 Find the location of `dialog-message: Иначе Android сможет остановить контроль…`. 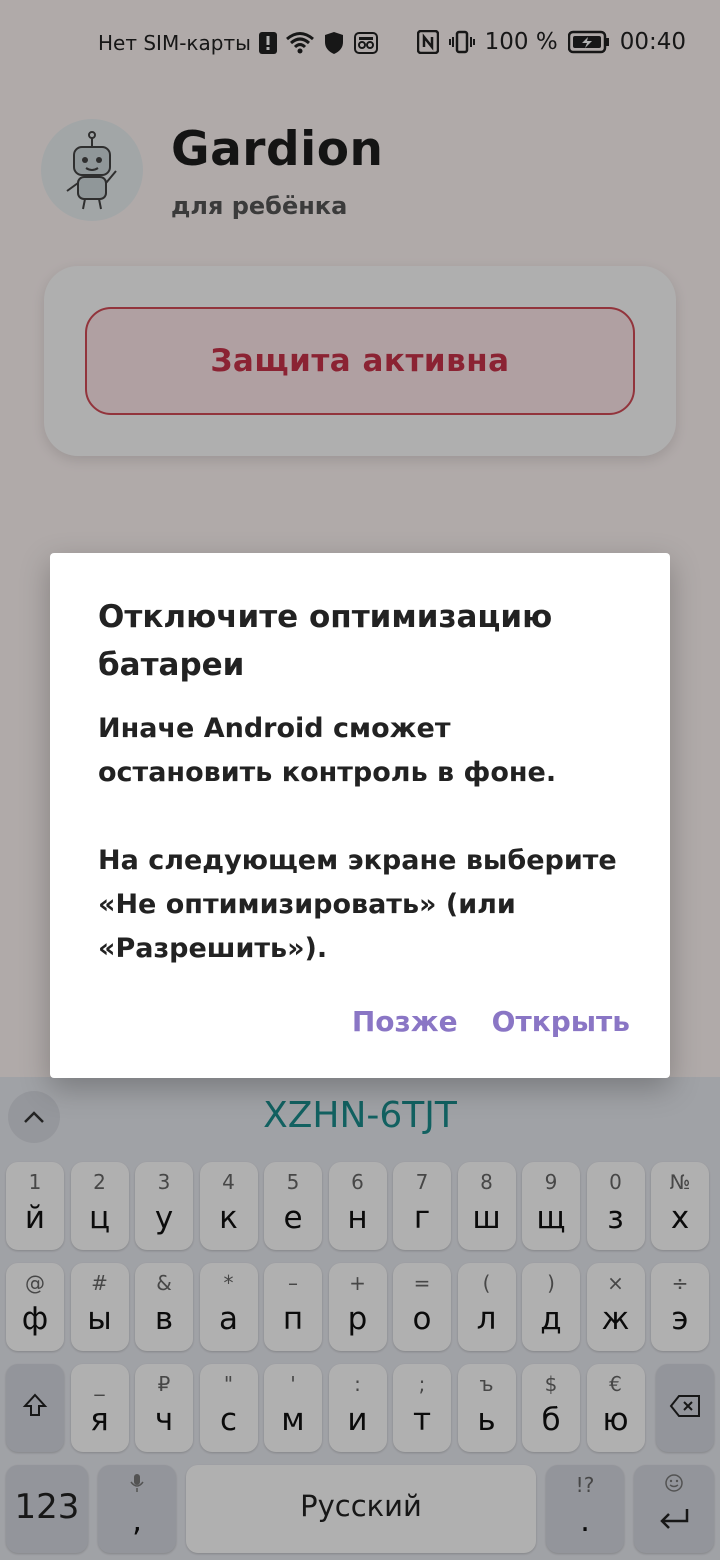

dialog-message: Иначе Android сможет остановить контроль… is located at coordinates (368, 839).